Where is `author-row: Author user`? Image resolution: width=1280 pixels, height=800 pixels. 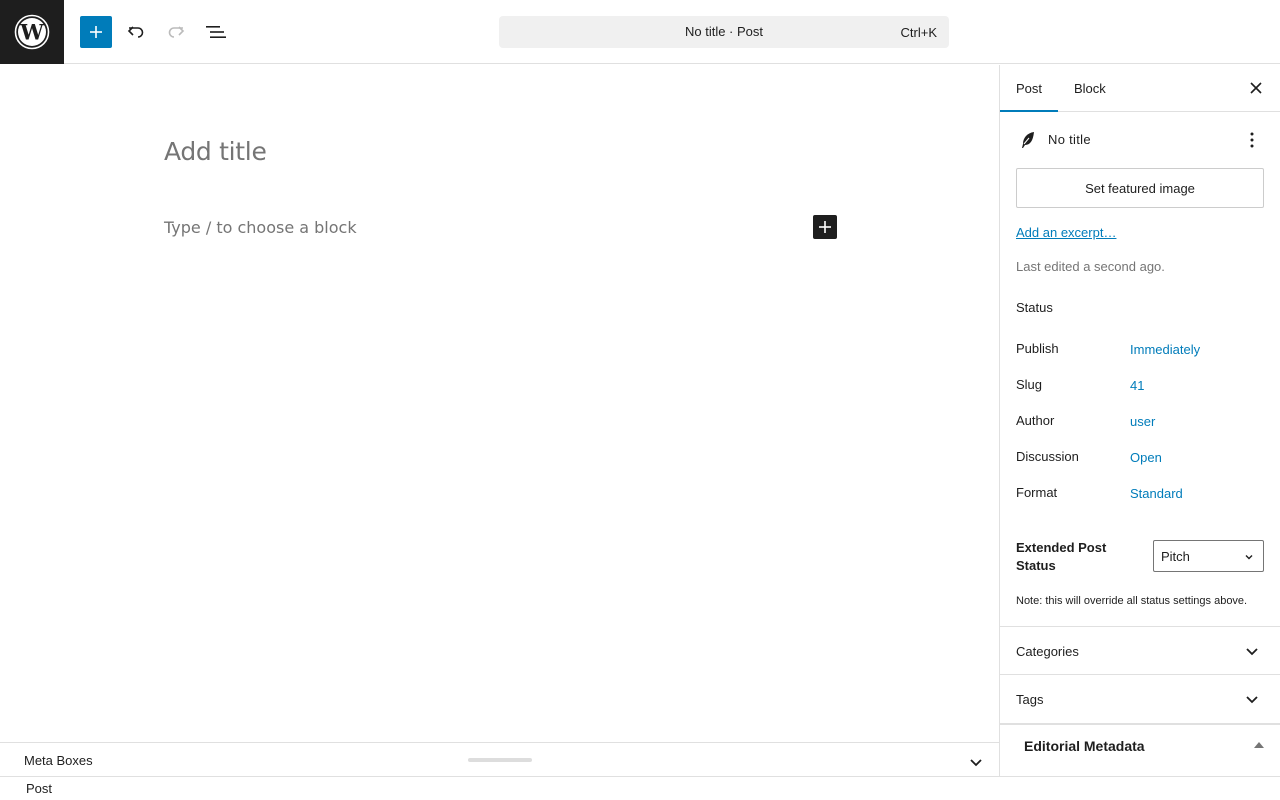
author-row: Author user is located at coordinates (1140, 423).